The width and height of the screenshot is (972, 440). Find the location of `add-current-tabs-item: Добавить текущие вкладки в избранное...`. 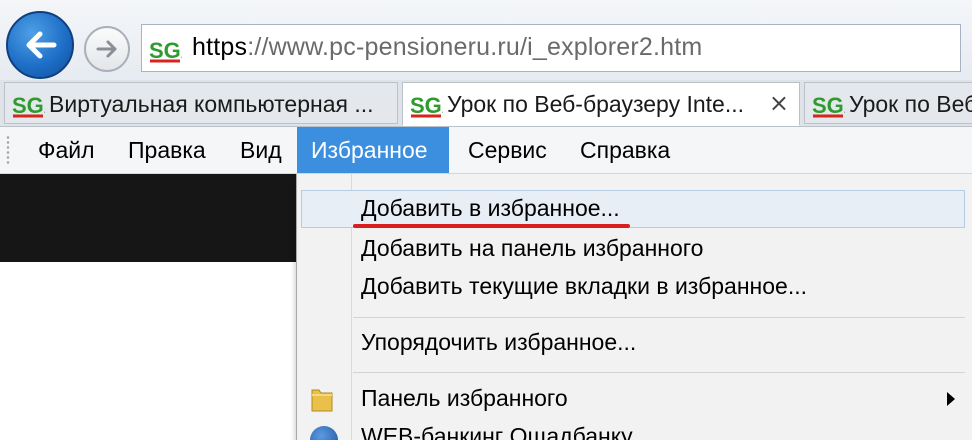

add-current-tabs-item: Добавить текущие вкладки в избранное... is located at coordinates (634, 287).